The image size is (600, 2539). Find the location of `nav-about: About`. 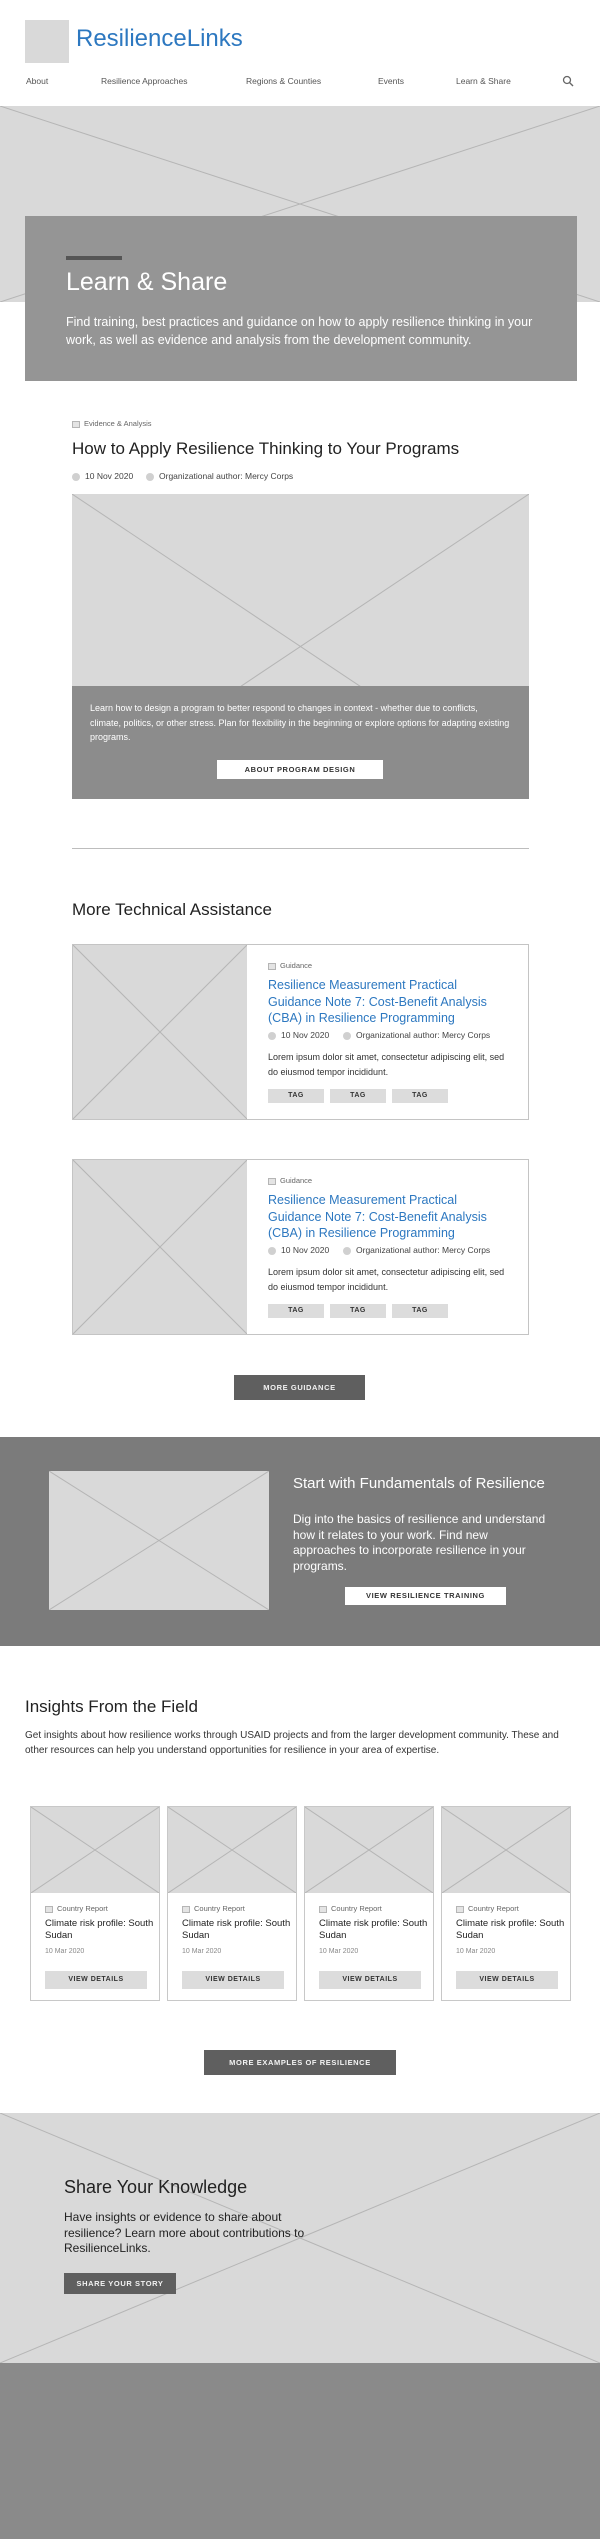

nav-about: About is located at coordinates (37, 81).